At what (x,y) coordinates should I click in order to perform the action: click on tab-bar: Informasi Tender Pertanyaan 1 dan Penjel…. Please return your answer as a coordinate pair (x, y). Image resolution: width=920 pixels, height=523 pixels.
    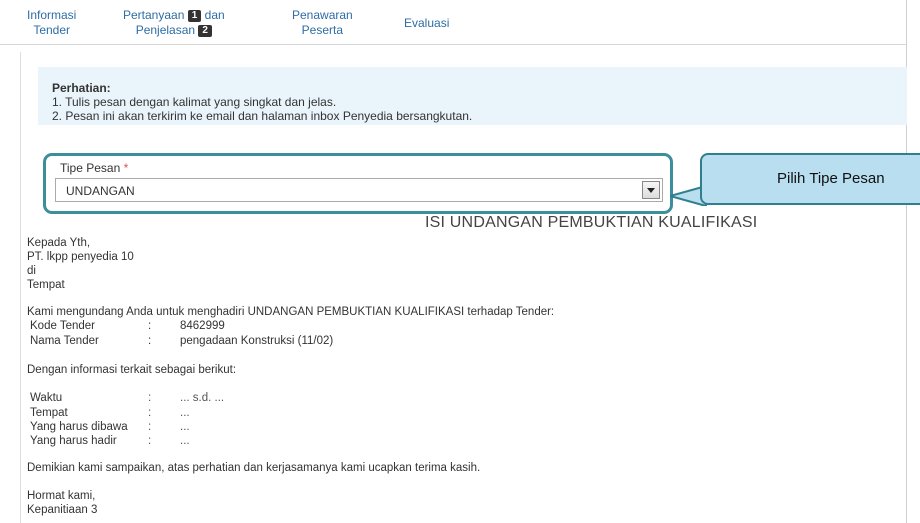
    Looking at the image, I should click on (453, 22).